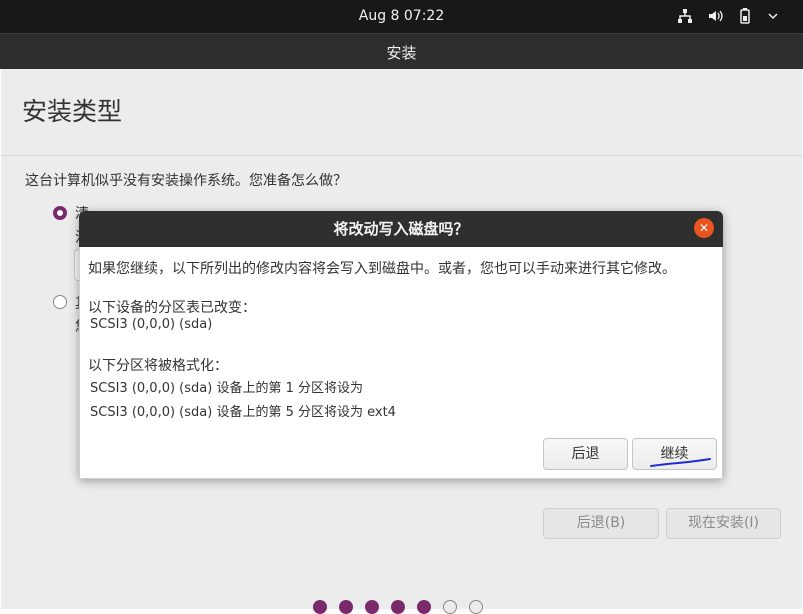 The image size is (803, 614). I want to click on erase-disk-radio, so click(60, 213).